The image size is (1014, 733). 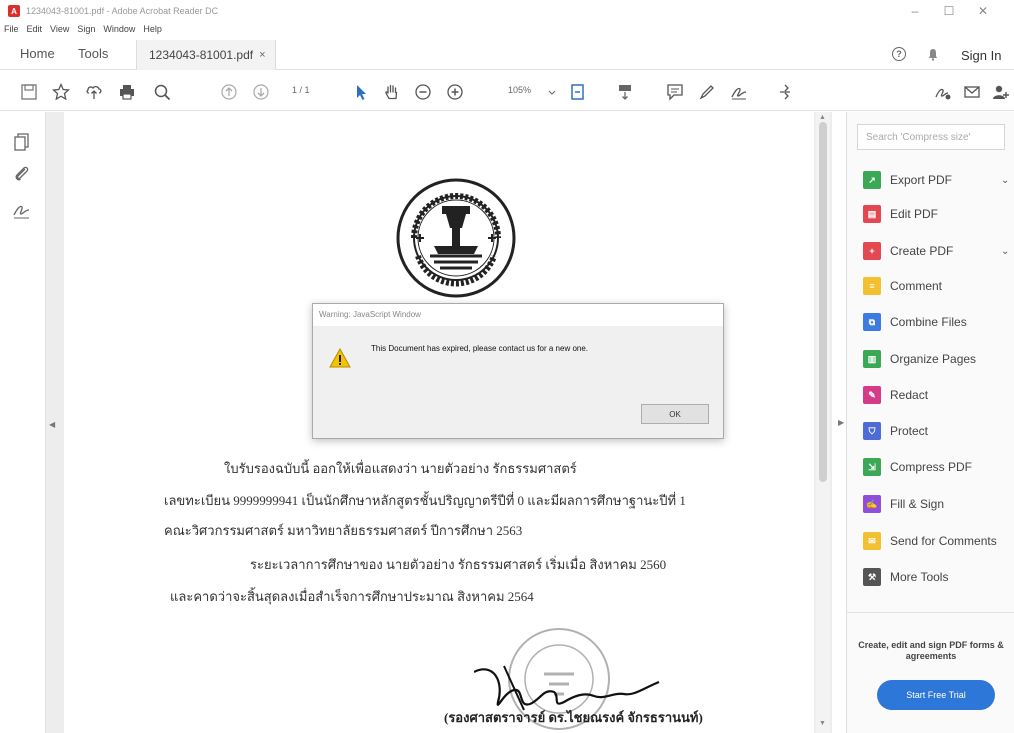 I want to click on page-indicator: 1 / 1, so click(x=301, y=90).